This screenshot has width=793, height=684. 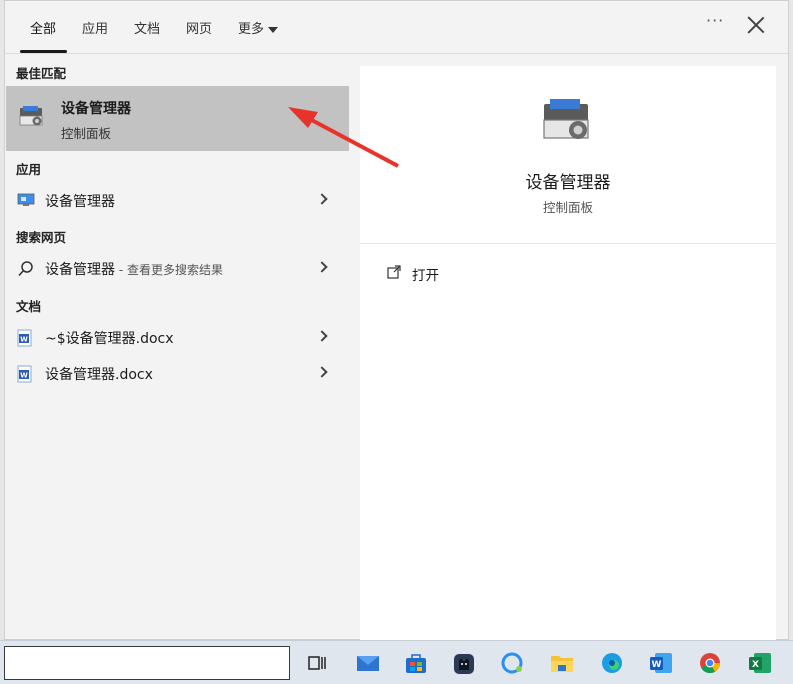 I want to click on web-result-suffix: - 查看更多搜索结果, so click(x=169, y=270).